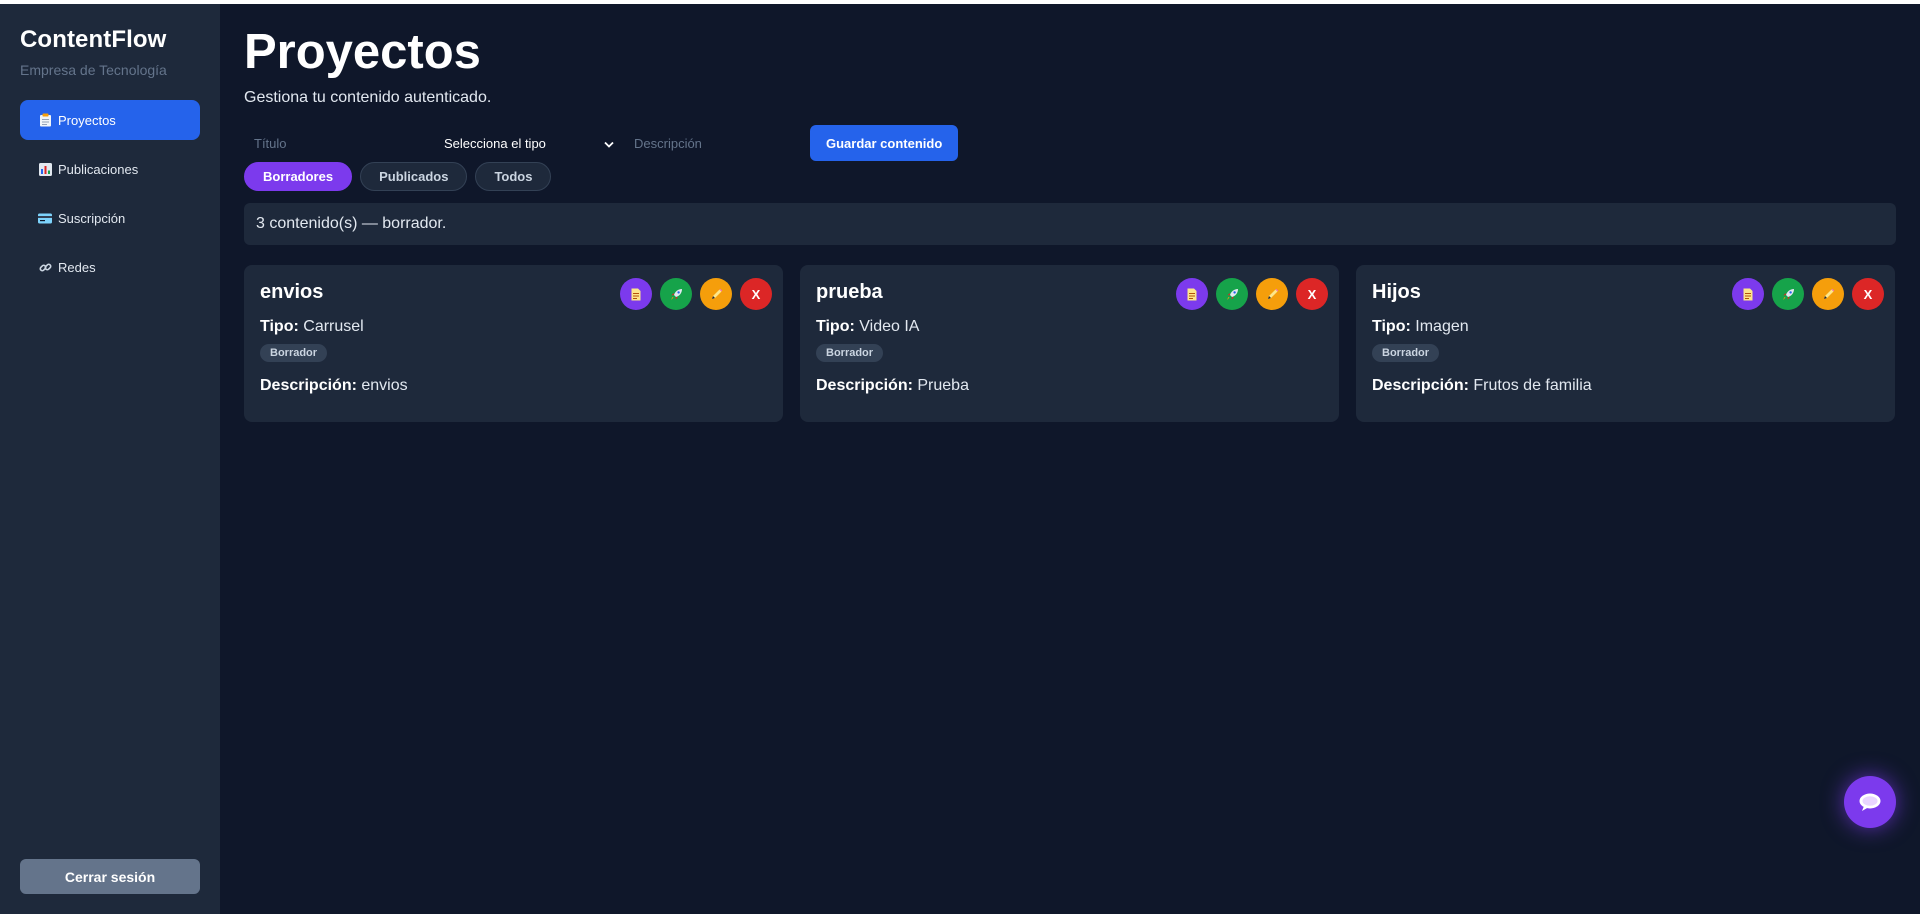 Image resolution: width=1920 pixels, height=918 pixels. I want to click on chat-bubble-icon, so click(1870, 802).